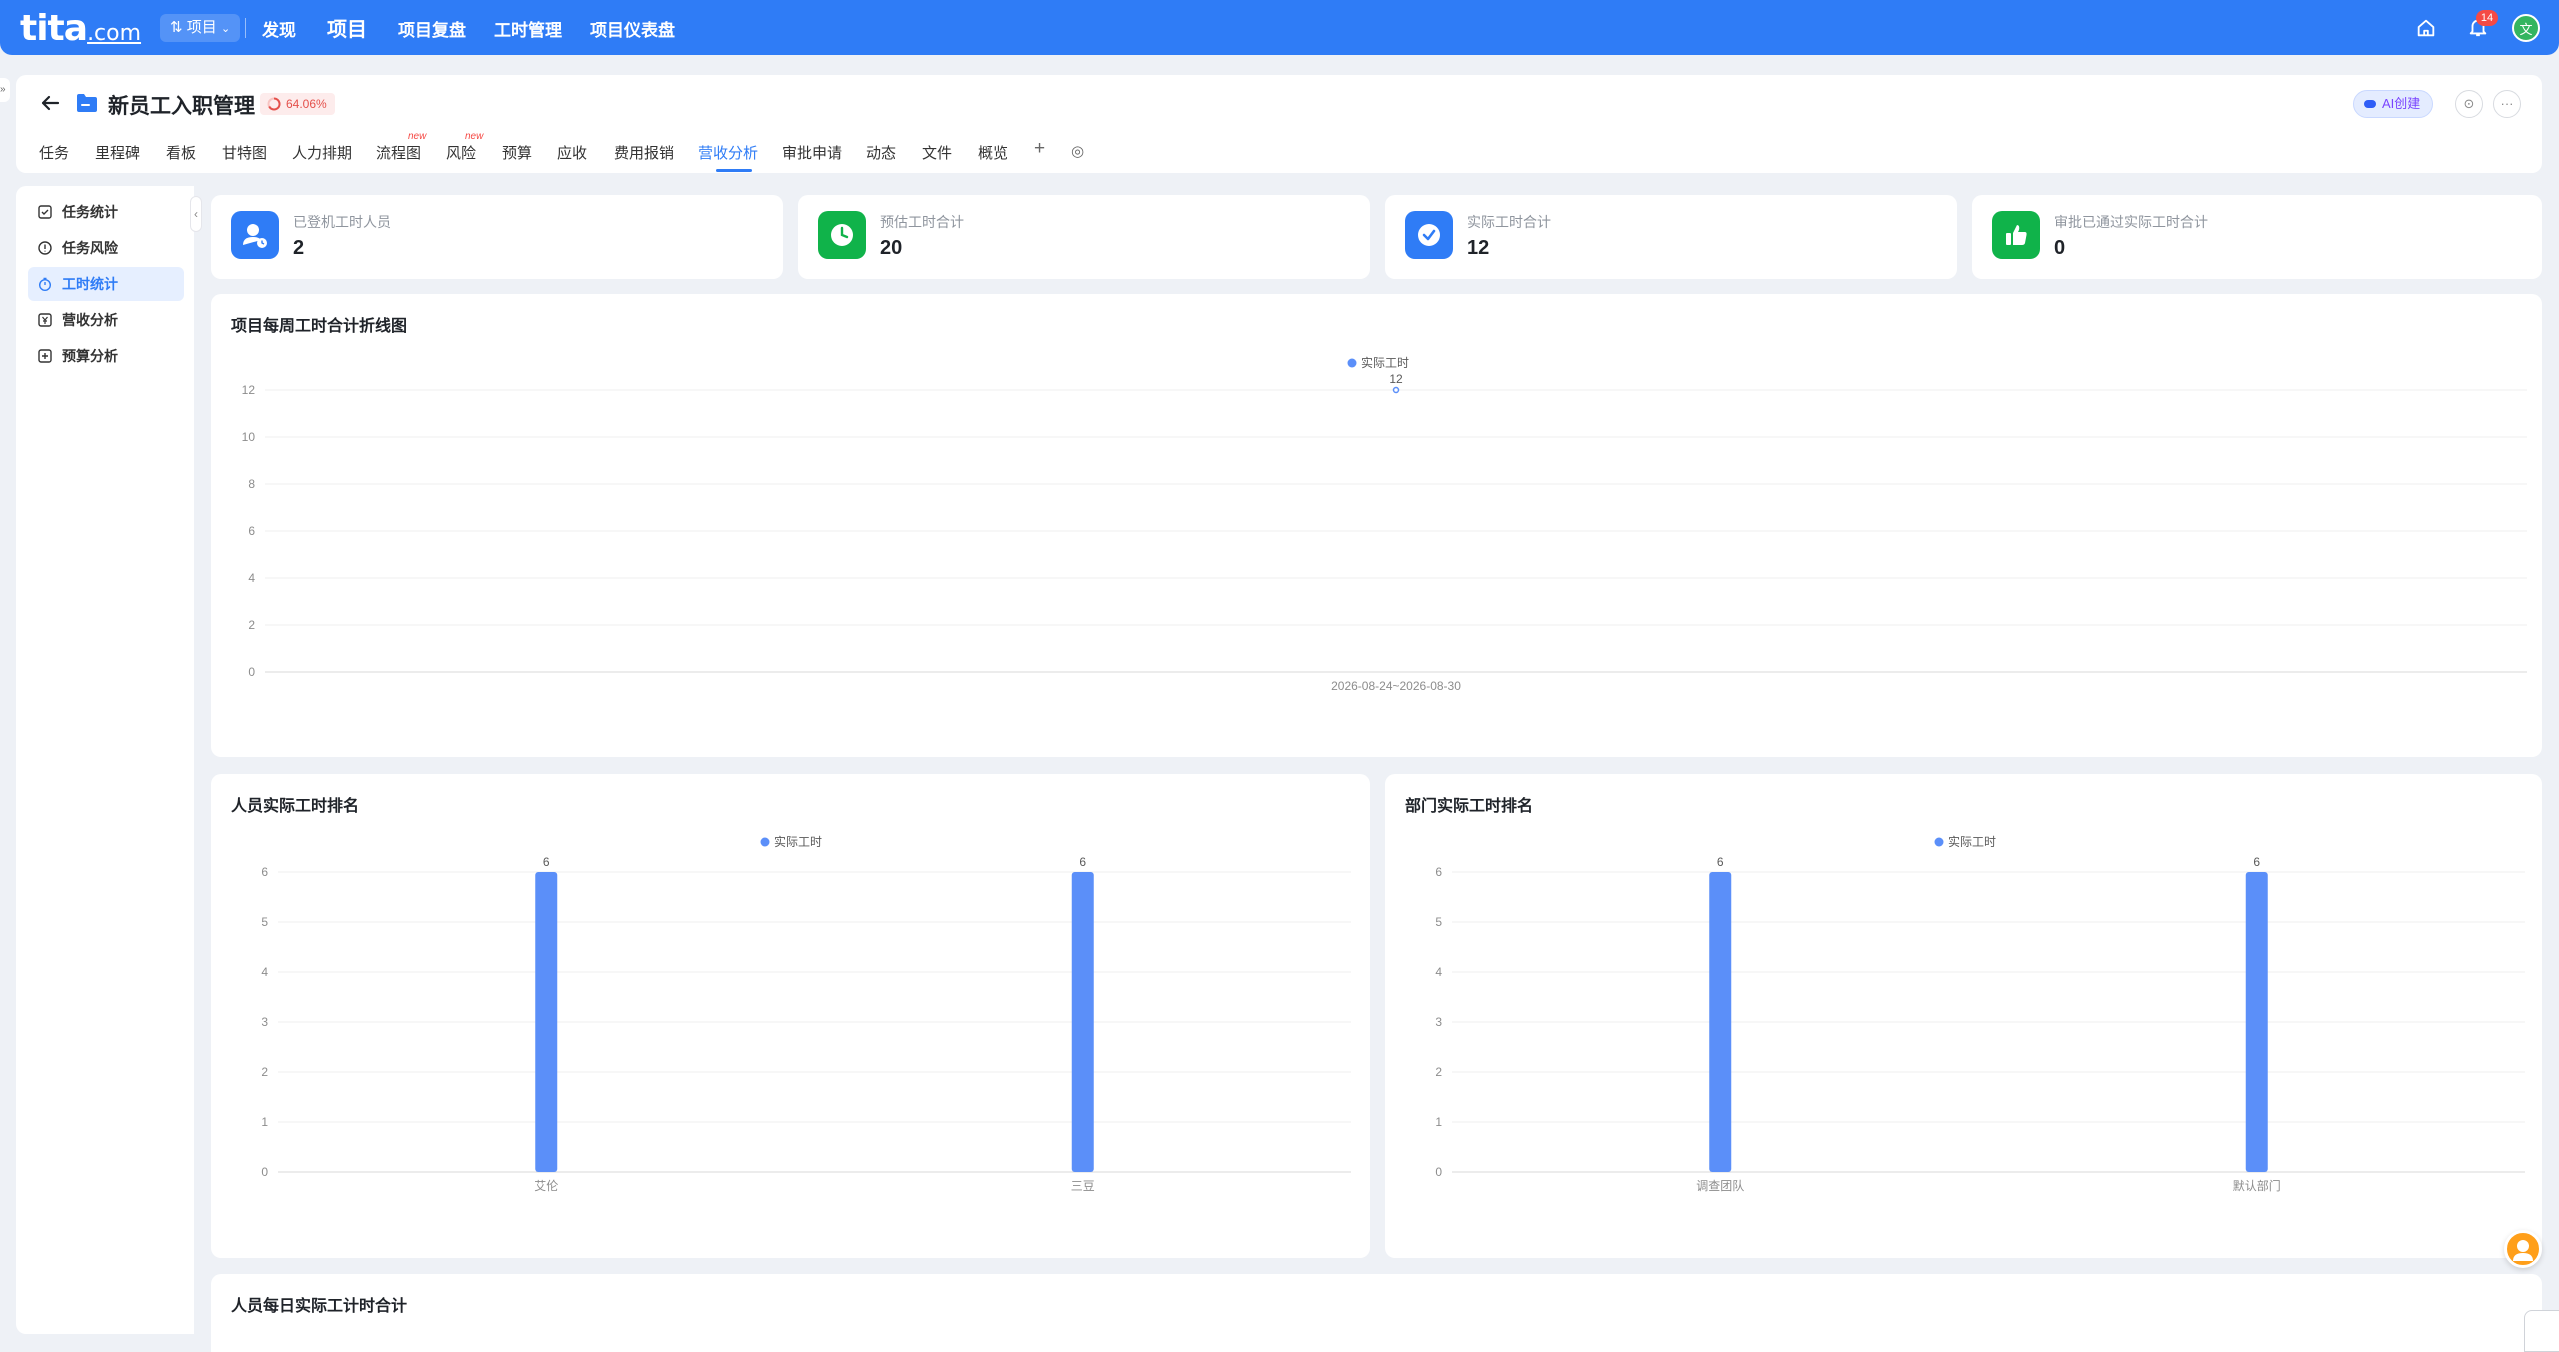 The image size is (2559, 1352). I want to click on project-title: 新员工入职管理, so click(181, 106).